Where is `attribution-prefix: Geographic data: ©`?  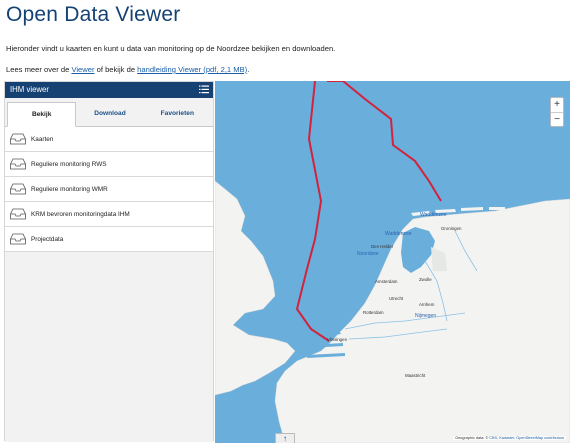 attribution-prefix: Geographic data: © is located at coordinates (472, 438).